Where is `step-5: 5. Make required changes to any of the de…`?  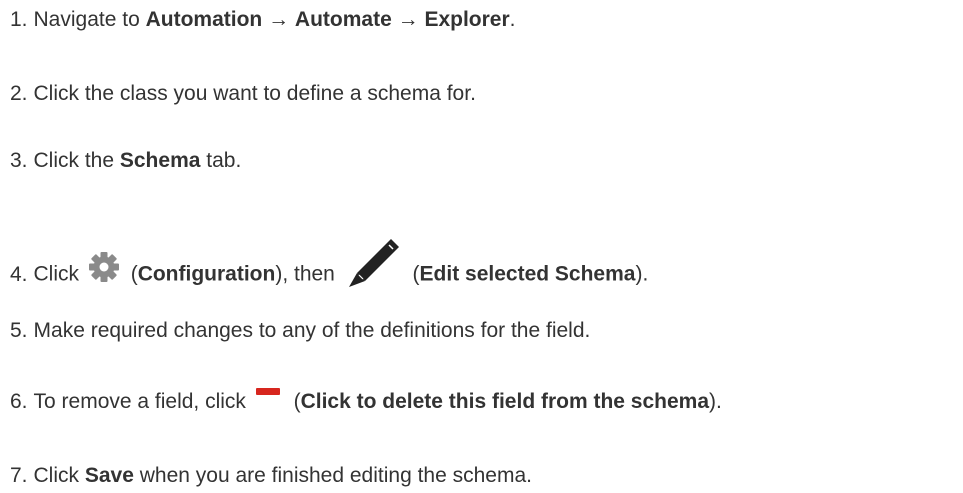 step-5: 5. Make required changes to any of the de… is located at coordinates (300, 330).